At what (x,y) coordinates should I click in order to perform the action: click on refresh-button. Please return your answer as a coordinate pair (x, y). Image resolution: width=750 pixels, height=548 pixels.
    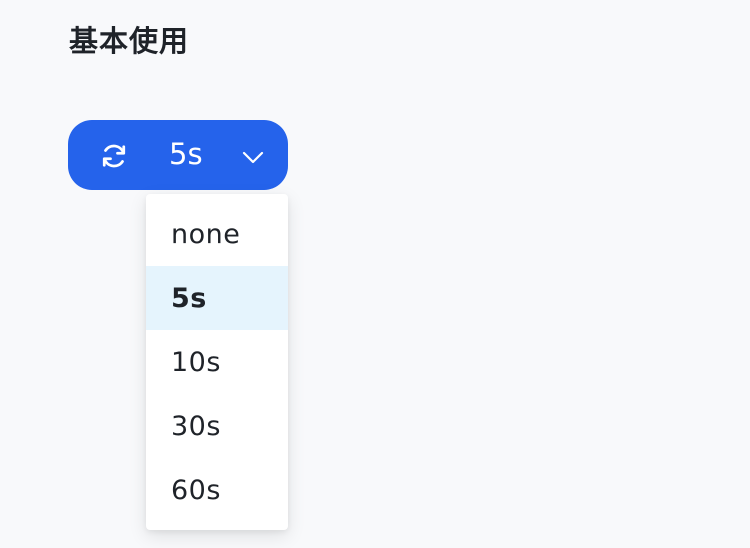
    Looking at the image, I should click on (114, 156).